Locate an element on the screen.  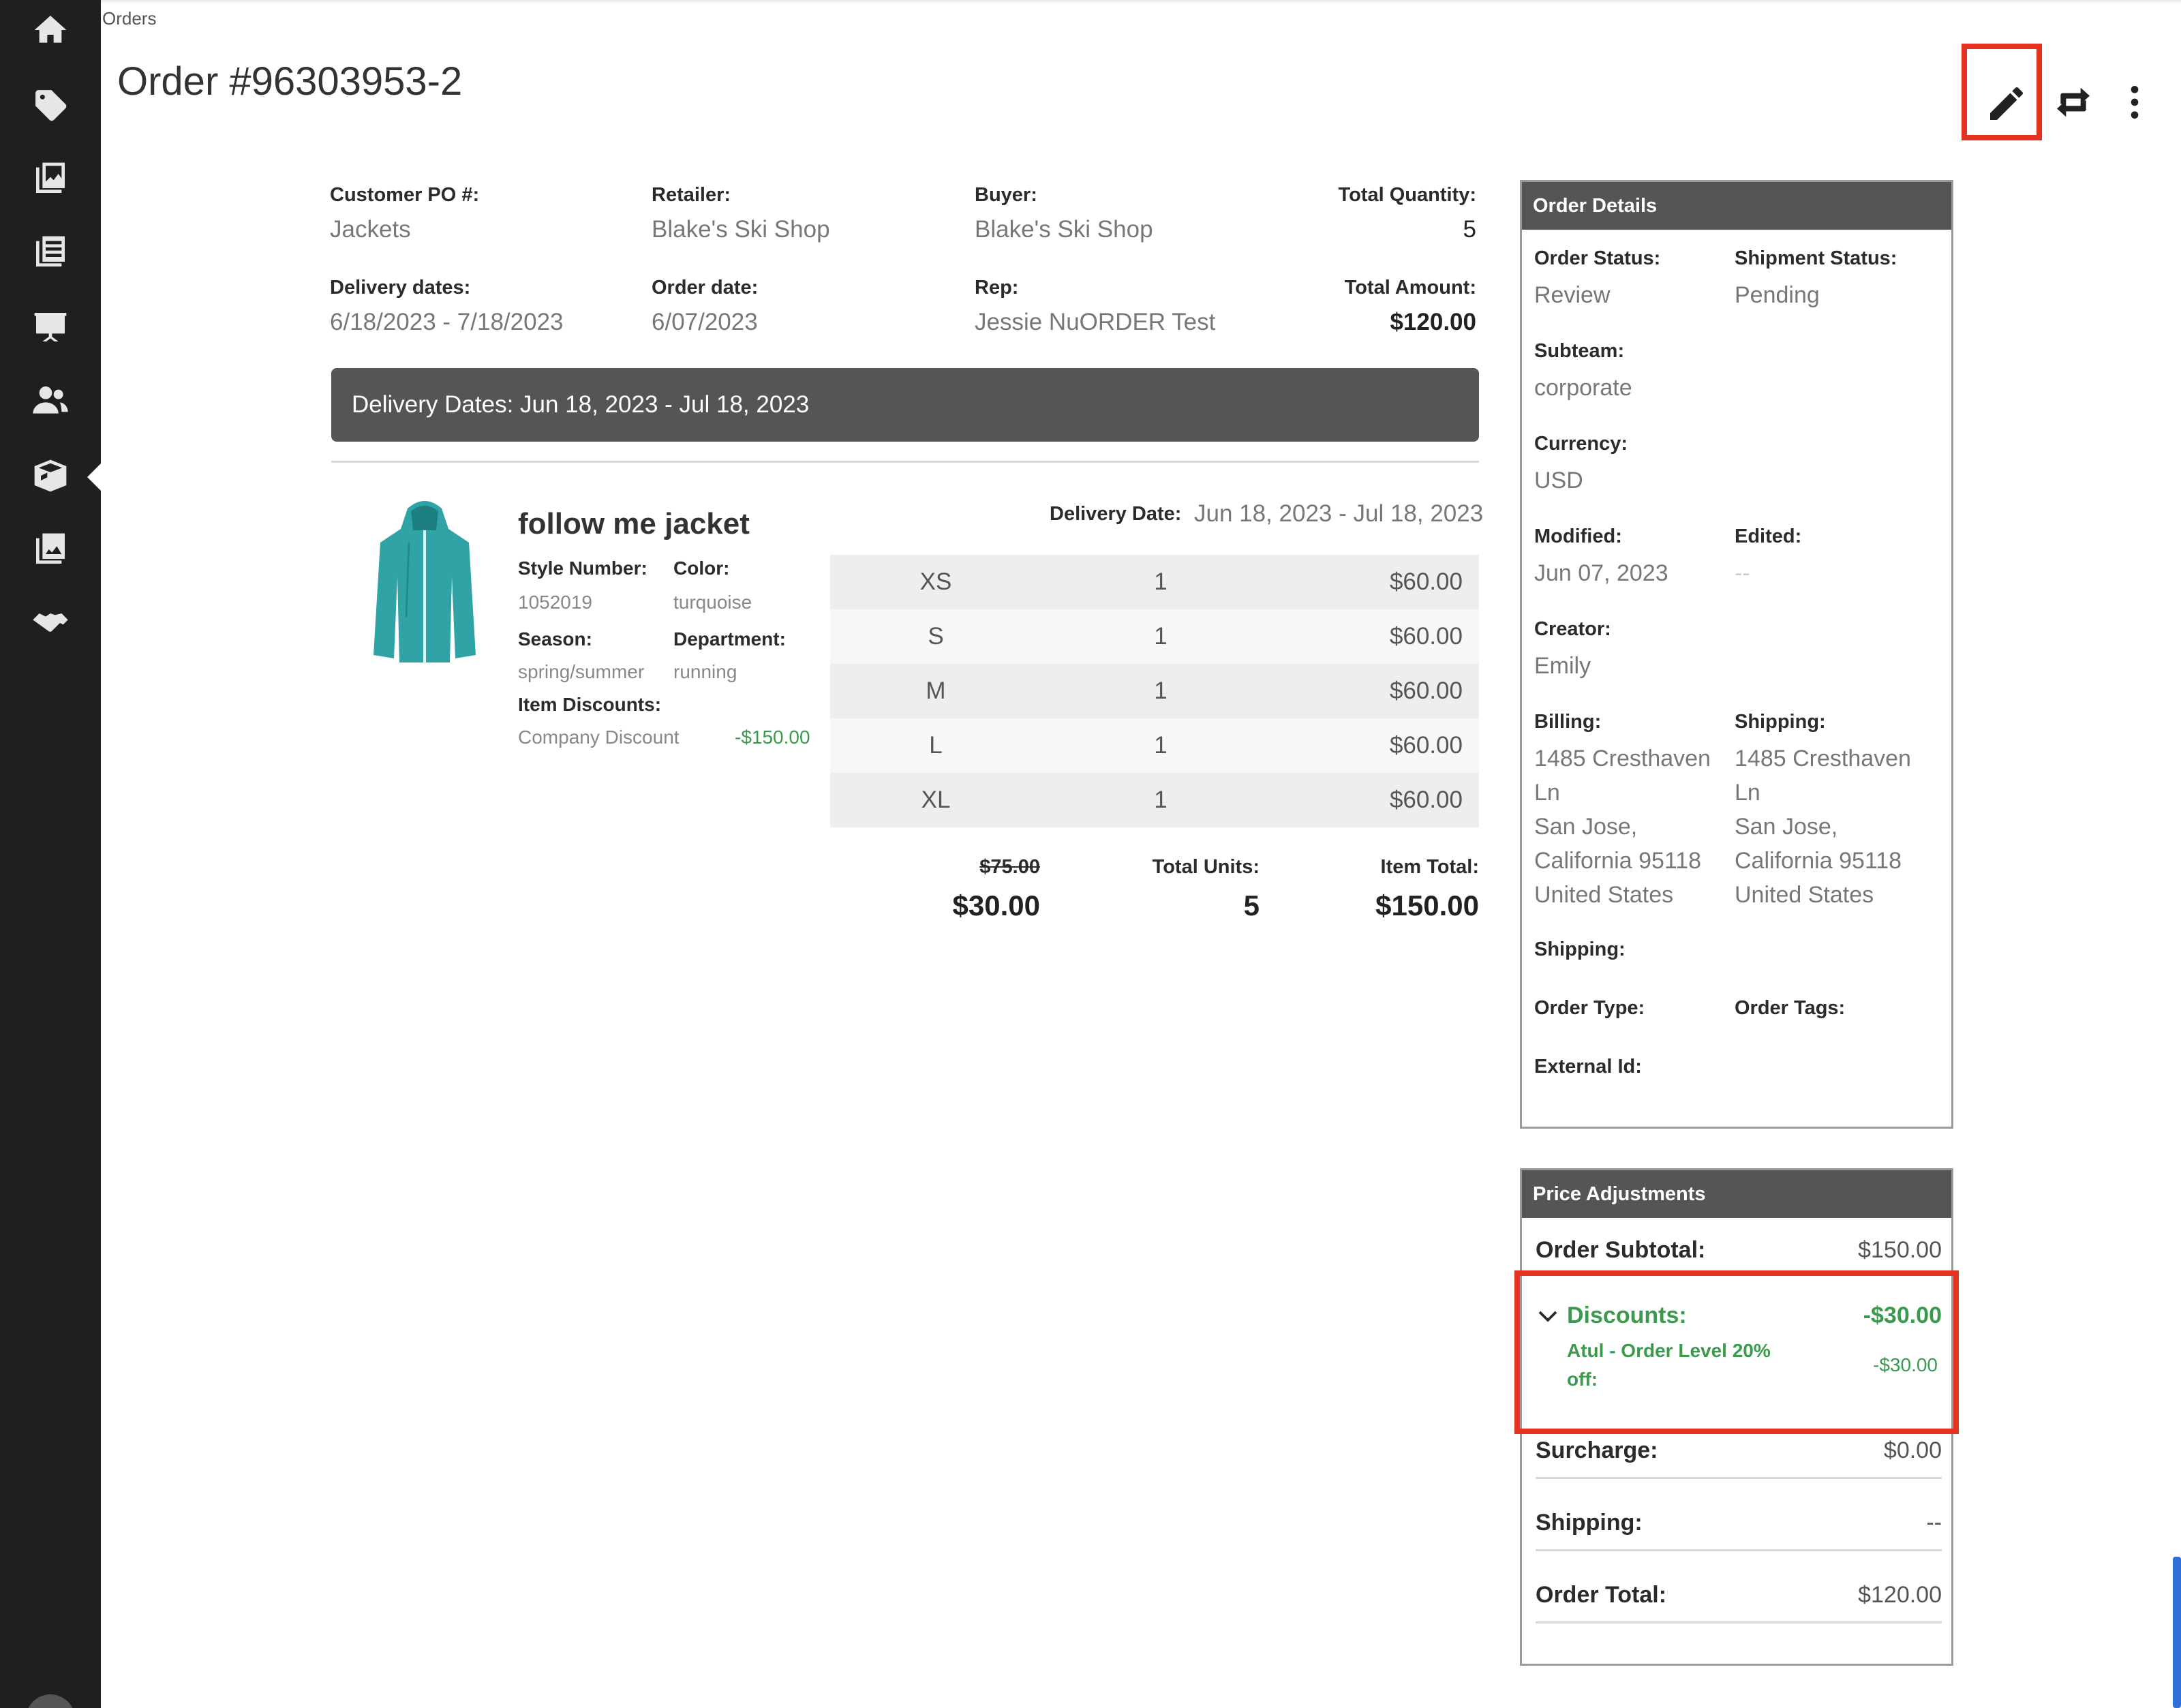
edited-value: -- is located at coordinates (1742, 573).